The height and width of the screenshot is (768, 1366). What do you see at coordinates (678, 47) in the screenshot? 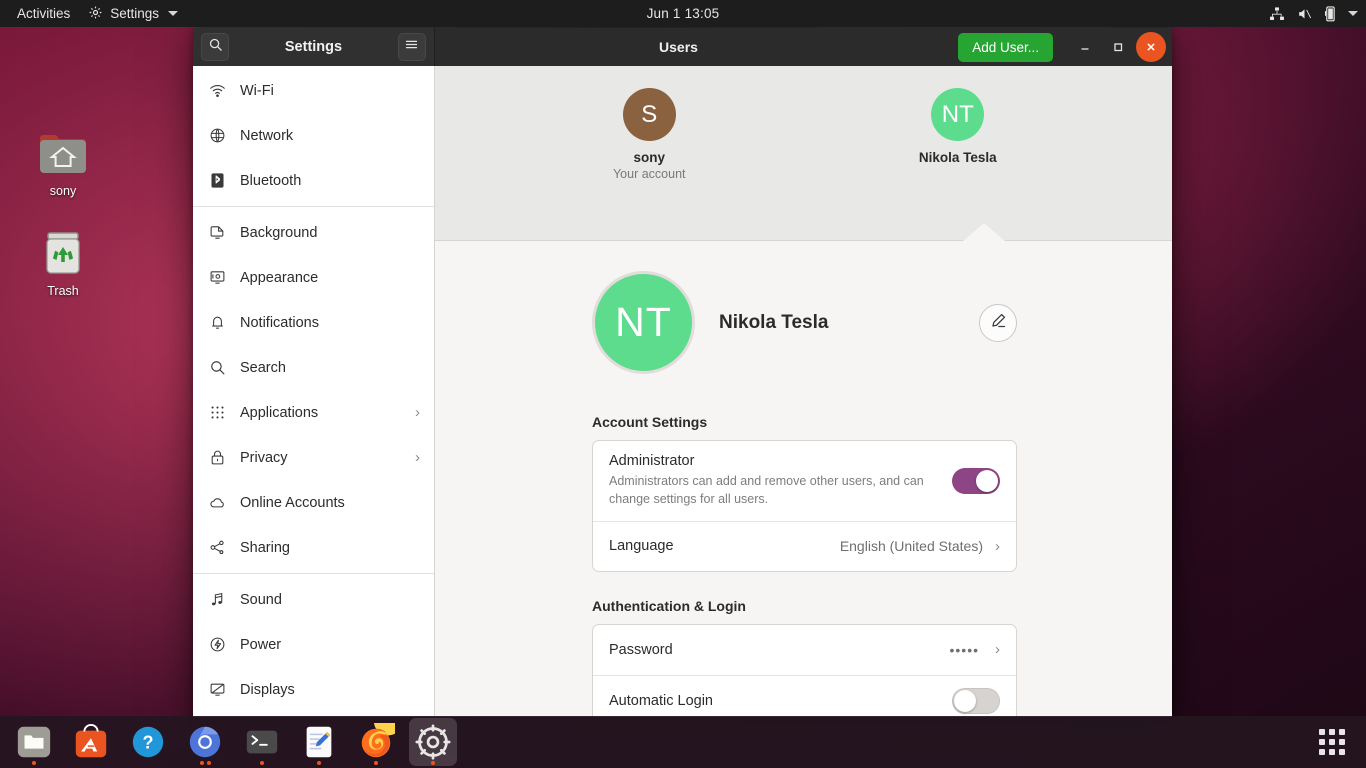
I see `window-title: Users` at bounding box center [678, 47].